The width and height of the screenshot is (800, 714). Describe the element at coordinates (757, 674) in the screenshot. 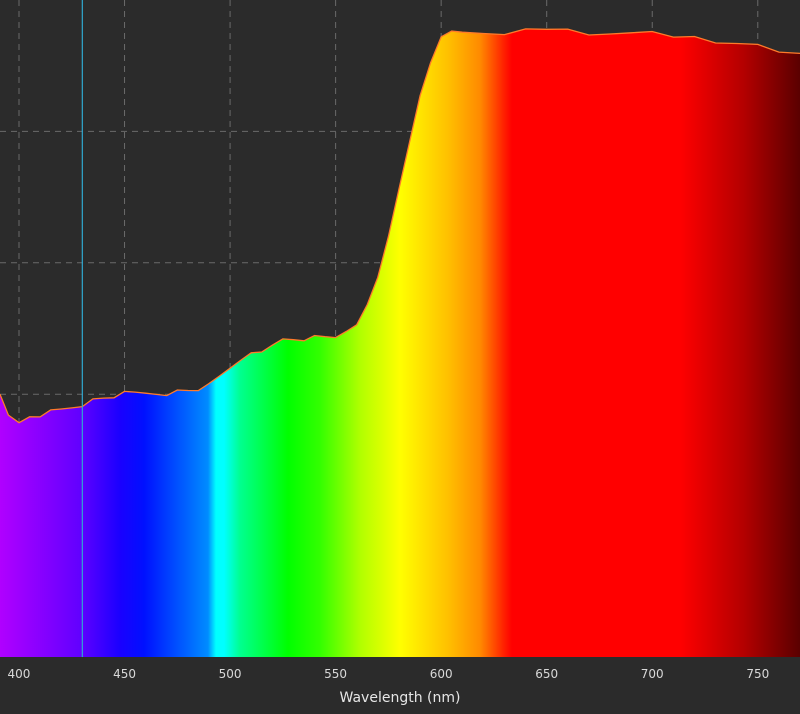

I see `x-tick-label-750: 750` at that location.